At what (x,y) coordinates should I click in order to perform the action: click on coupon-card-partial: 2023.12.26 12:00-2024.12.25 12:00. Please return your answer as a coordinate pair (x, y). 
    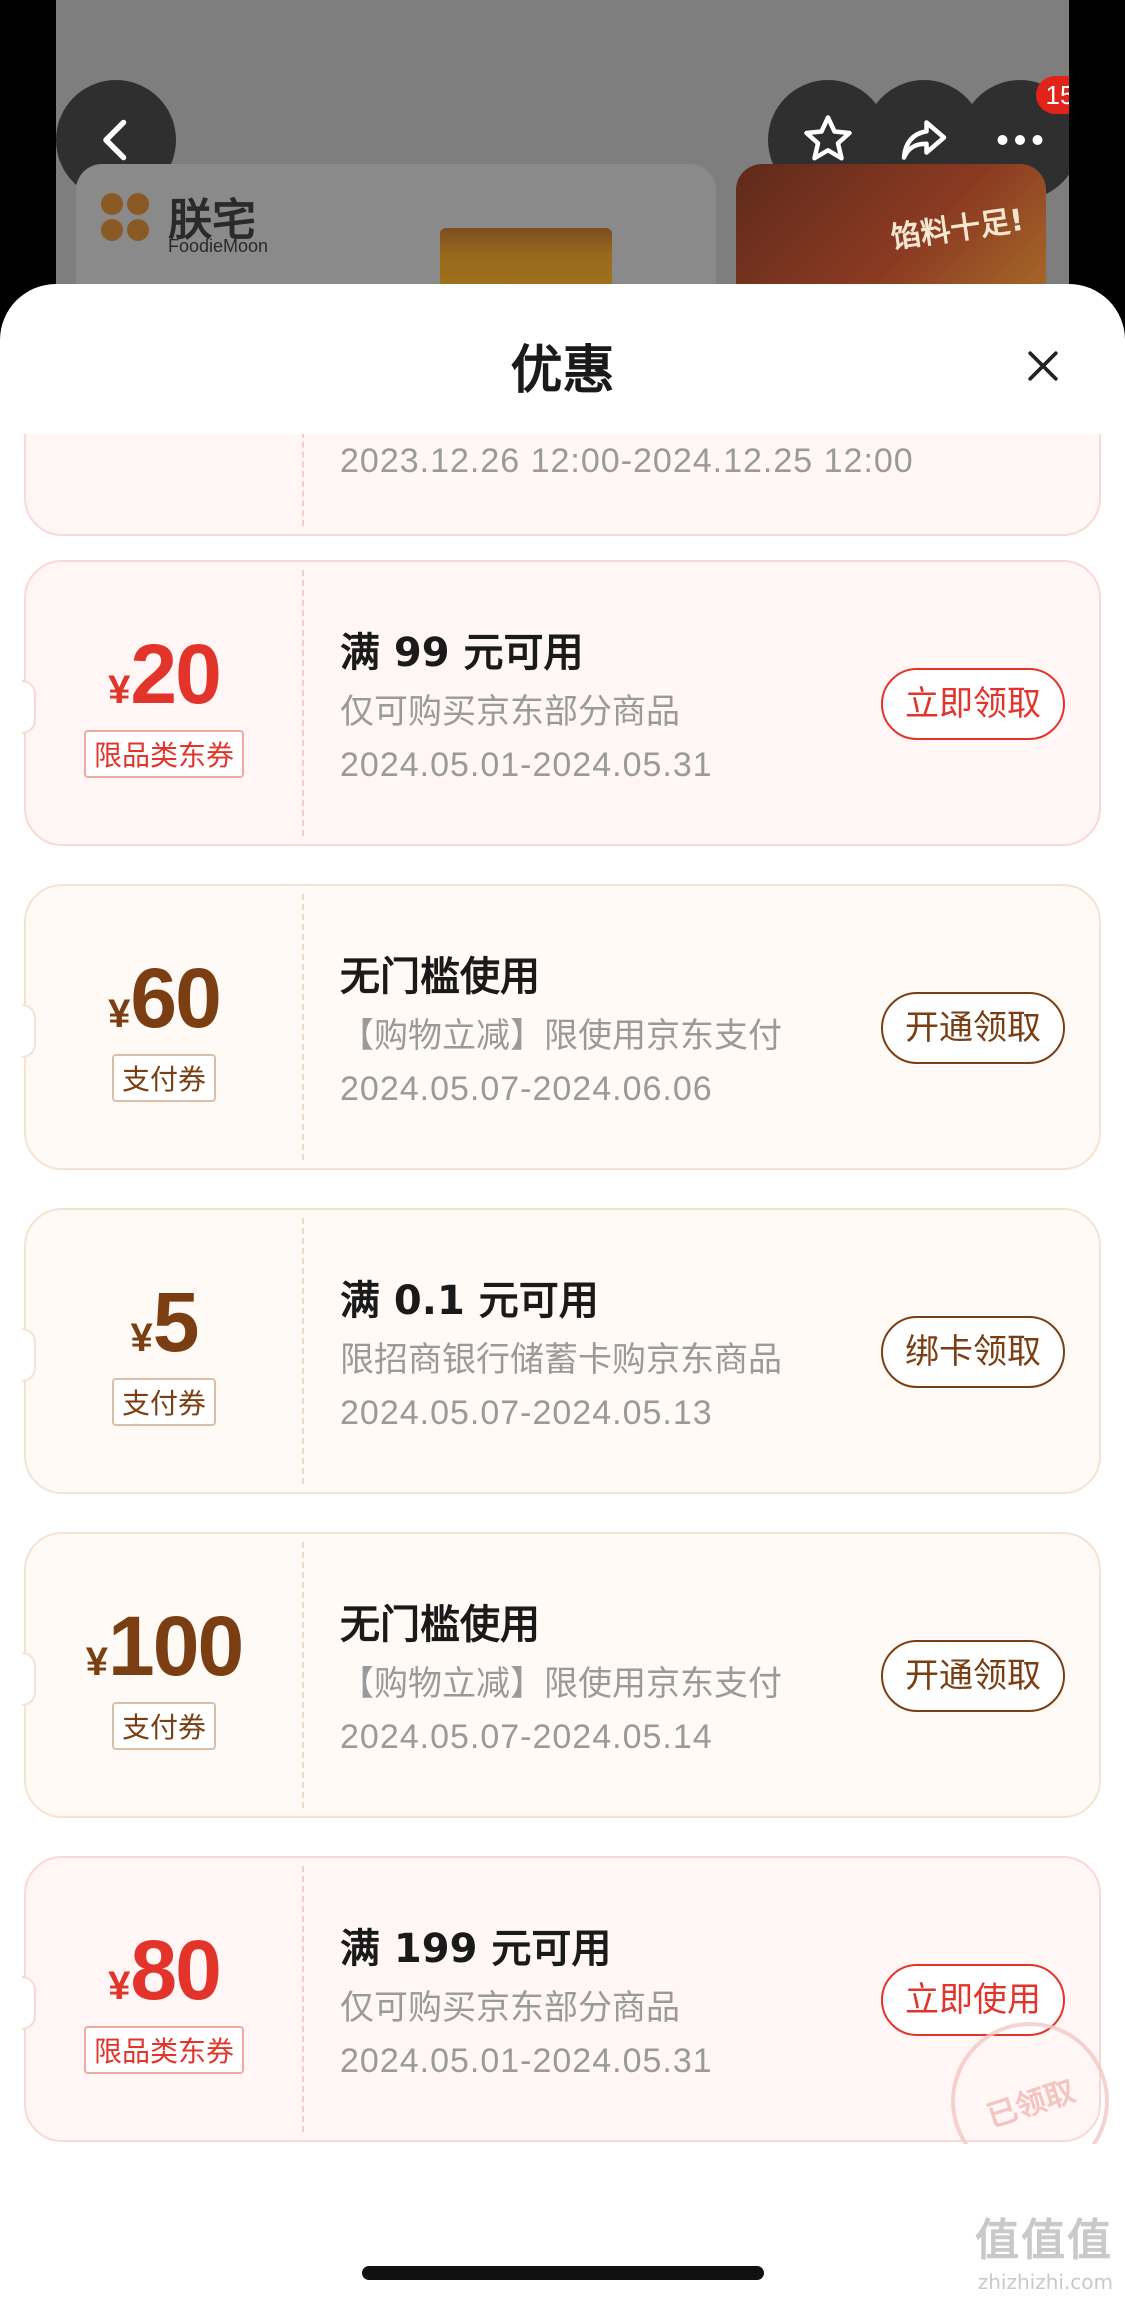
    Looking at the image, I should click on (562, 485).